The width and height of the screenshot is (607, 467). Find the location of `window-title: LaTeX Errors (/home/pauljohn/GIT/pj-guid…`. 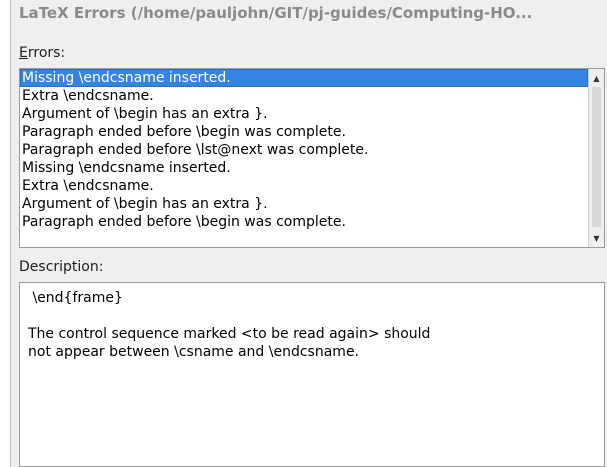

window-title: LaTeX Errors (/home/pauljohn/GIT/pj-guid… is located at coordinates (276, 13).